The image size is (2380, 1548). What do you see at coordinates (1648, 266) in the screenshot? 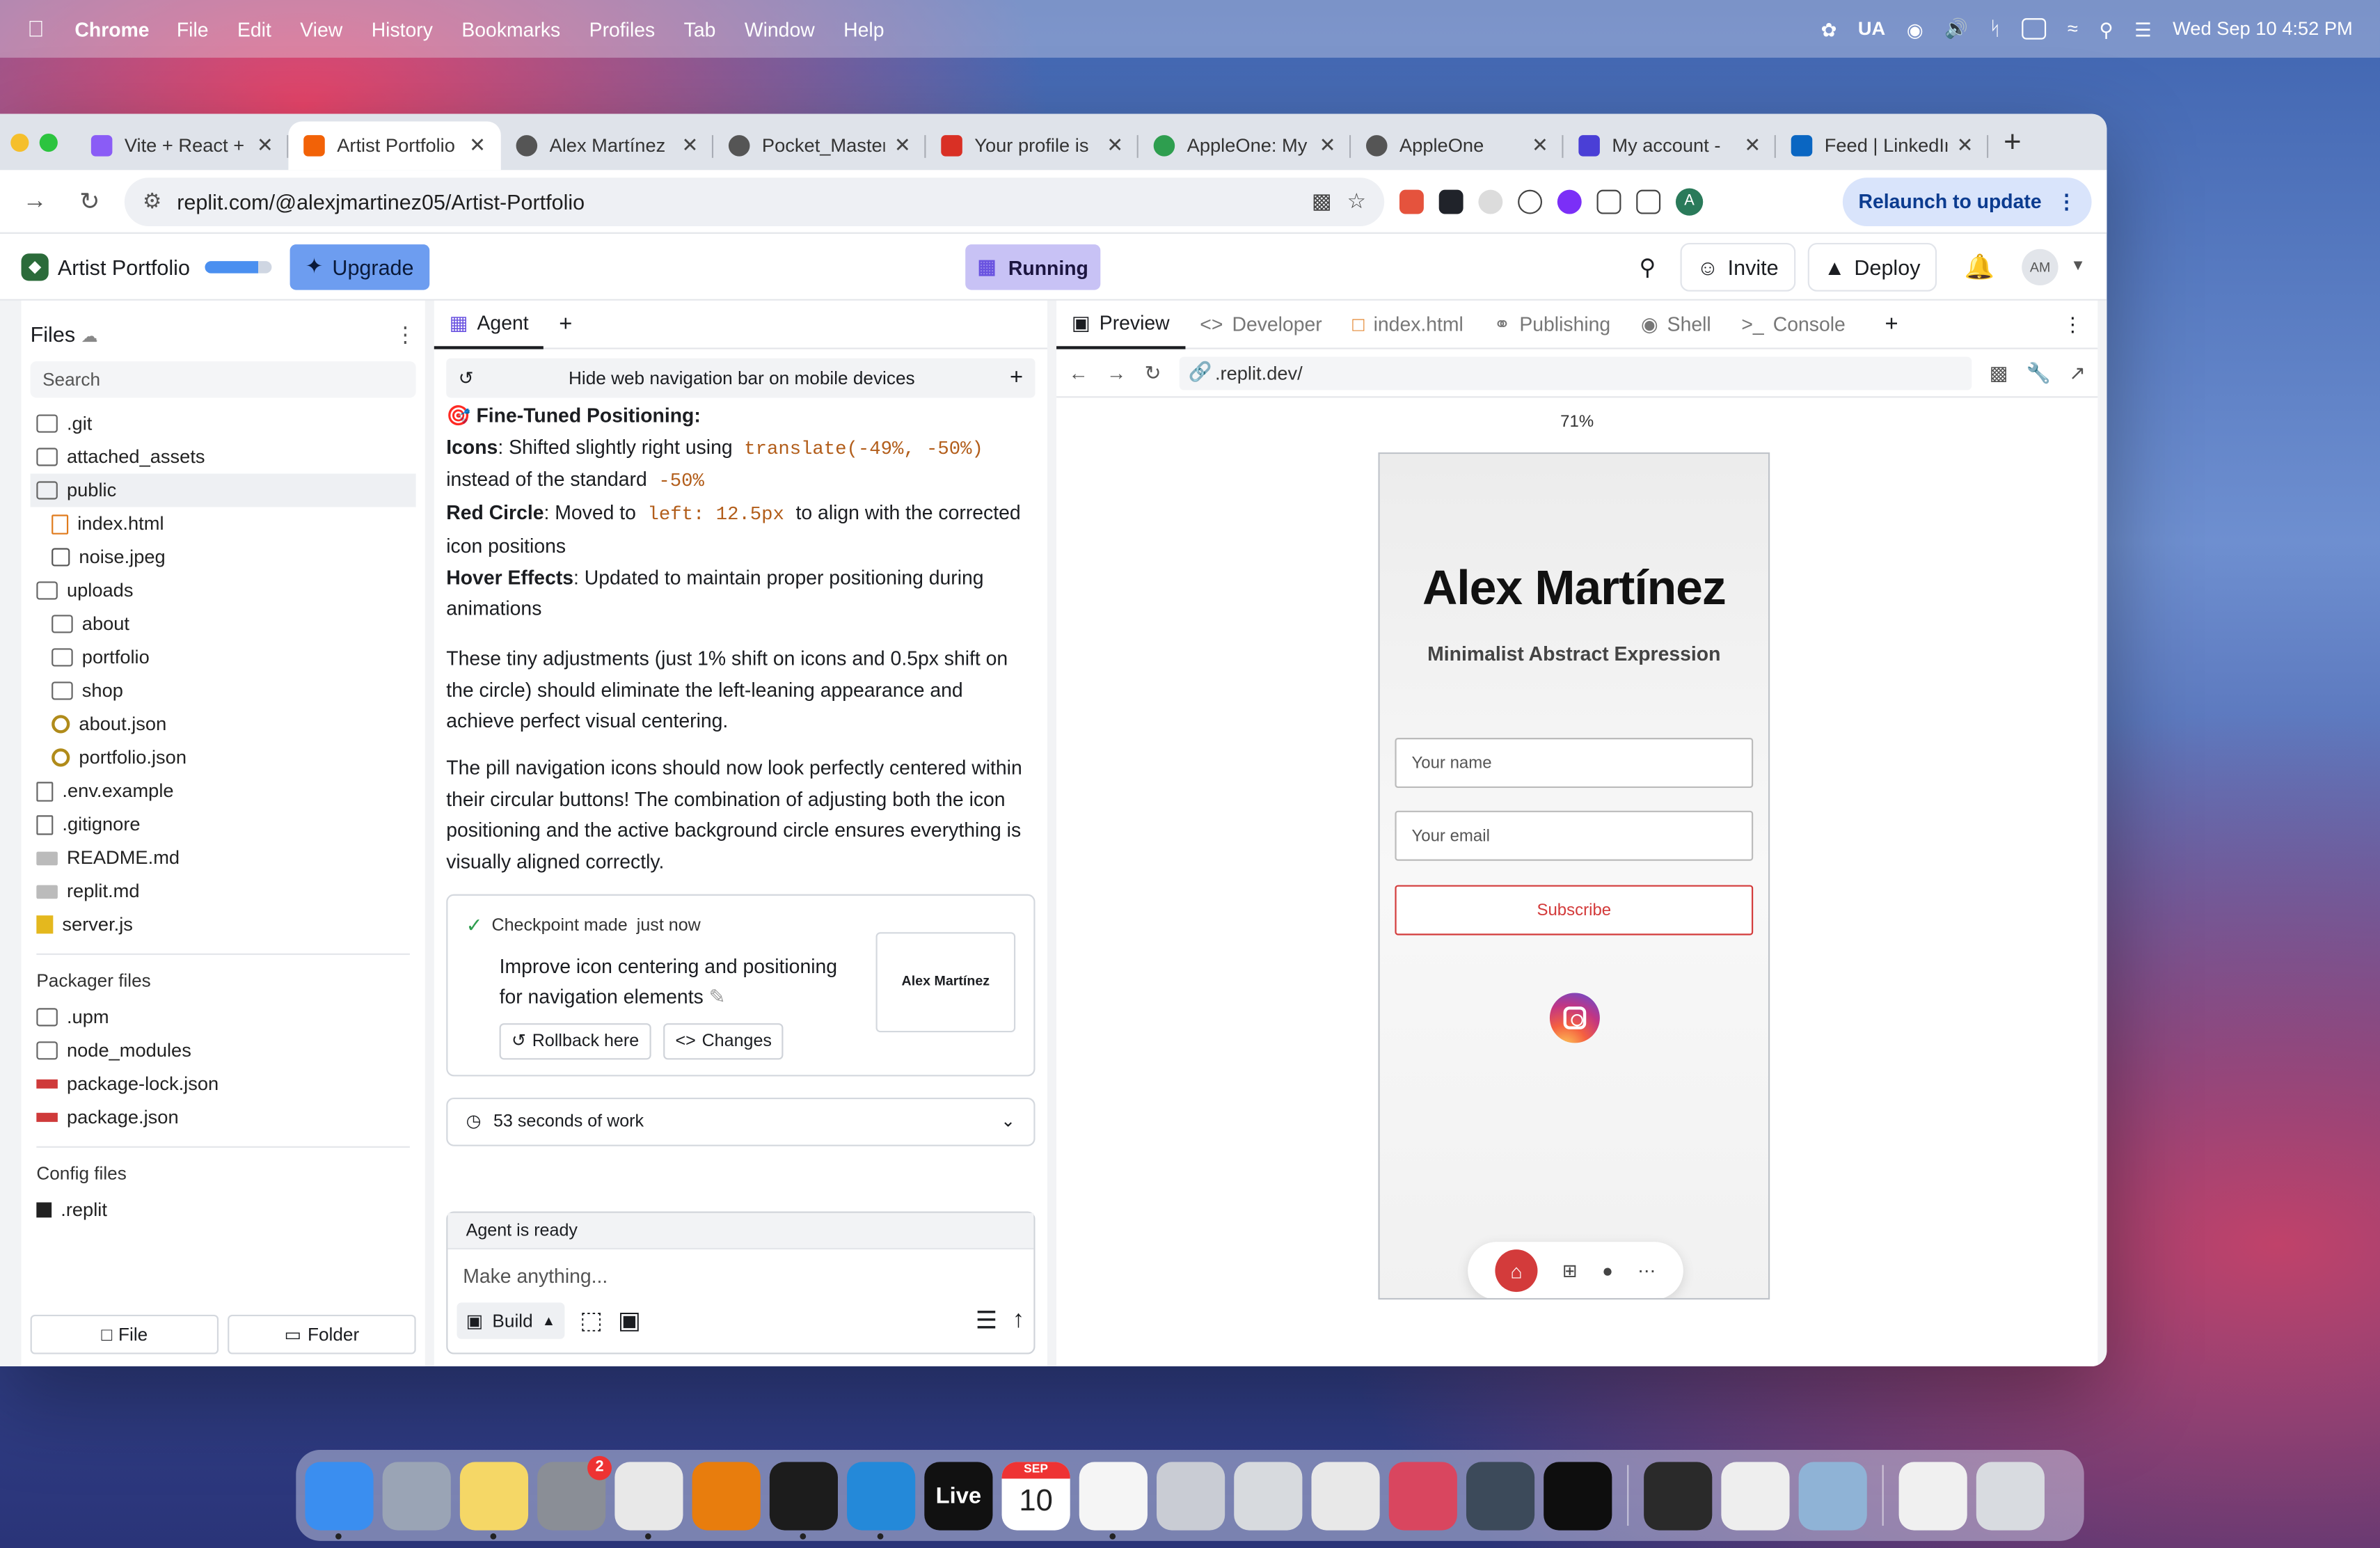
I see `search-icon: ⚲` at bounding box center [1648, 266].